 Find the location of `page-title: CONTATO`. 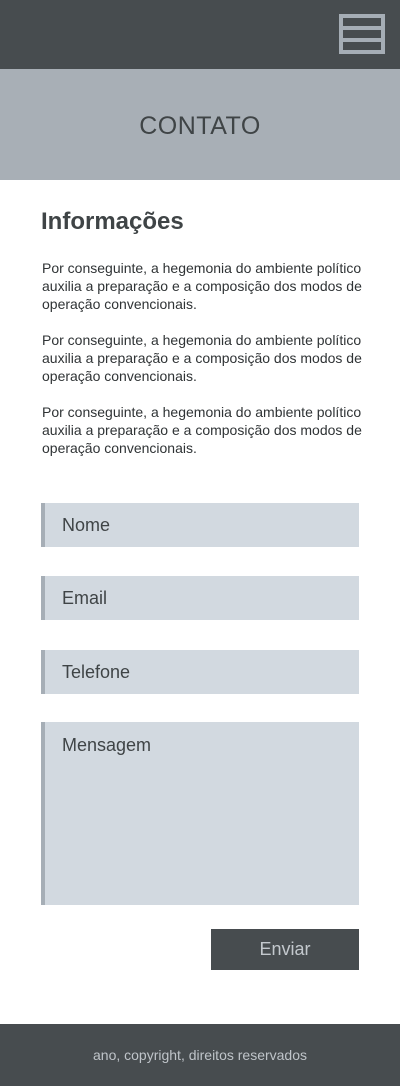

page-title: CONTATO is located at coordinates (200, 126).